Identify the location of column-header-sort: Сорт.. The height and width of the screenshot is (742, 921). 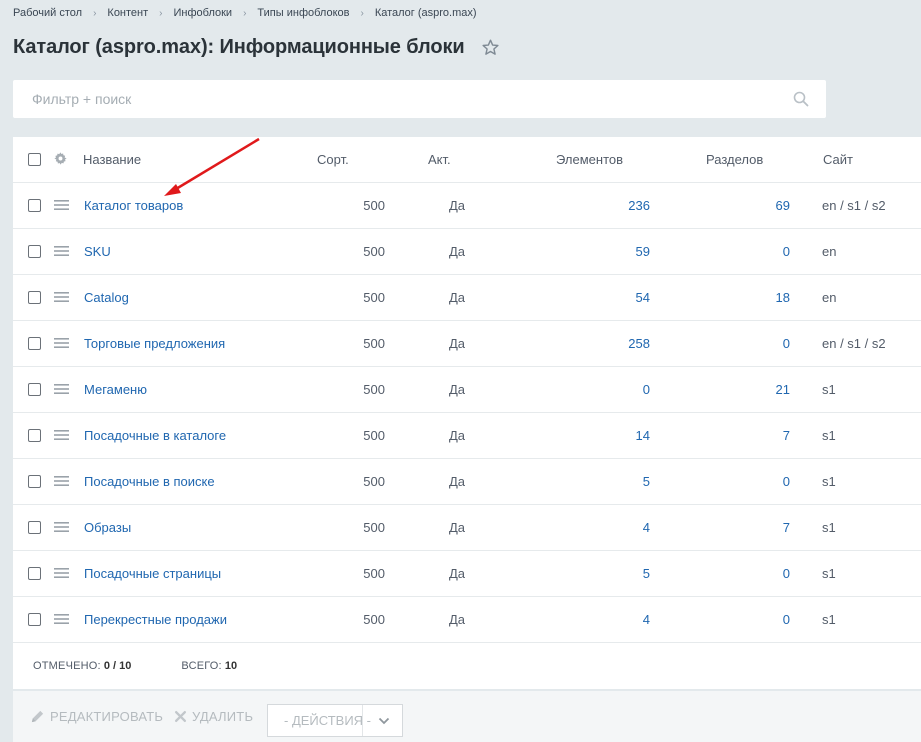
(333, 159).